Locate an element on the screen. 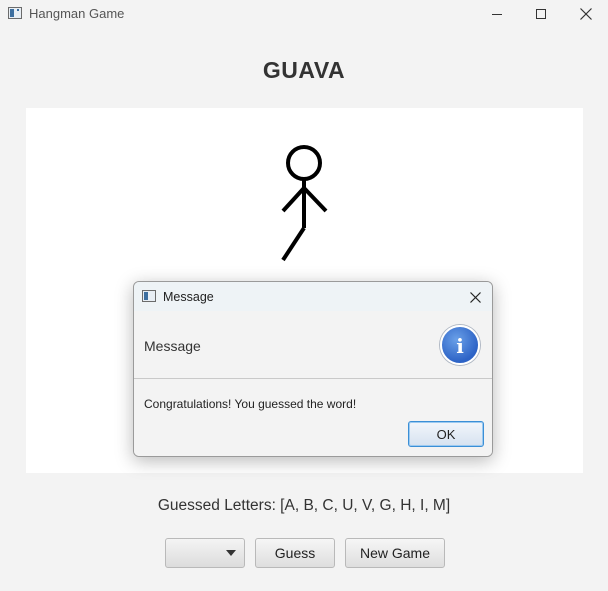 This screenshot has width=608, height=591. dialog-header-text: Message is located at coordinates (172, 346).